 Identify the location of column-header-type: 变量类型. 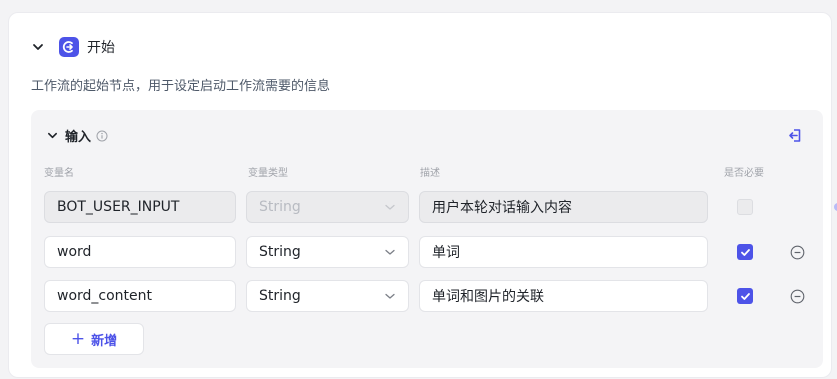
(268, 173).